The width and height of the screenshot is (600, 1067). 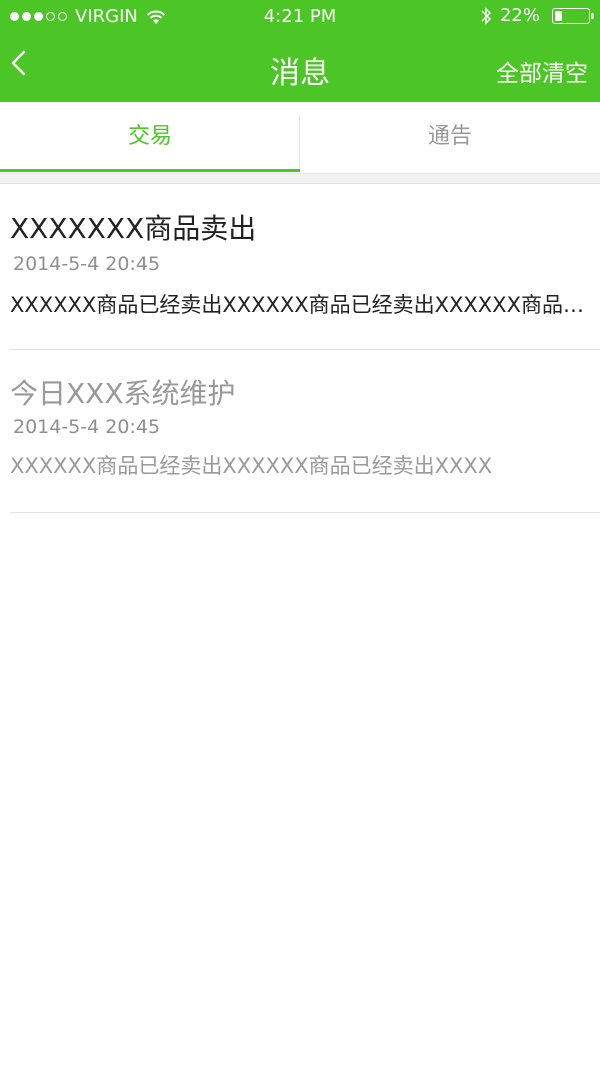 I want to click on battery-percent: 22%, so click(x=519, y=15).